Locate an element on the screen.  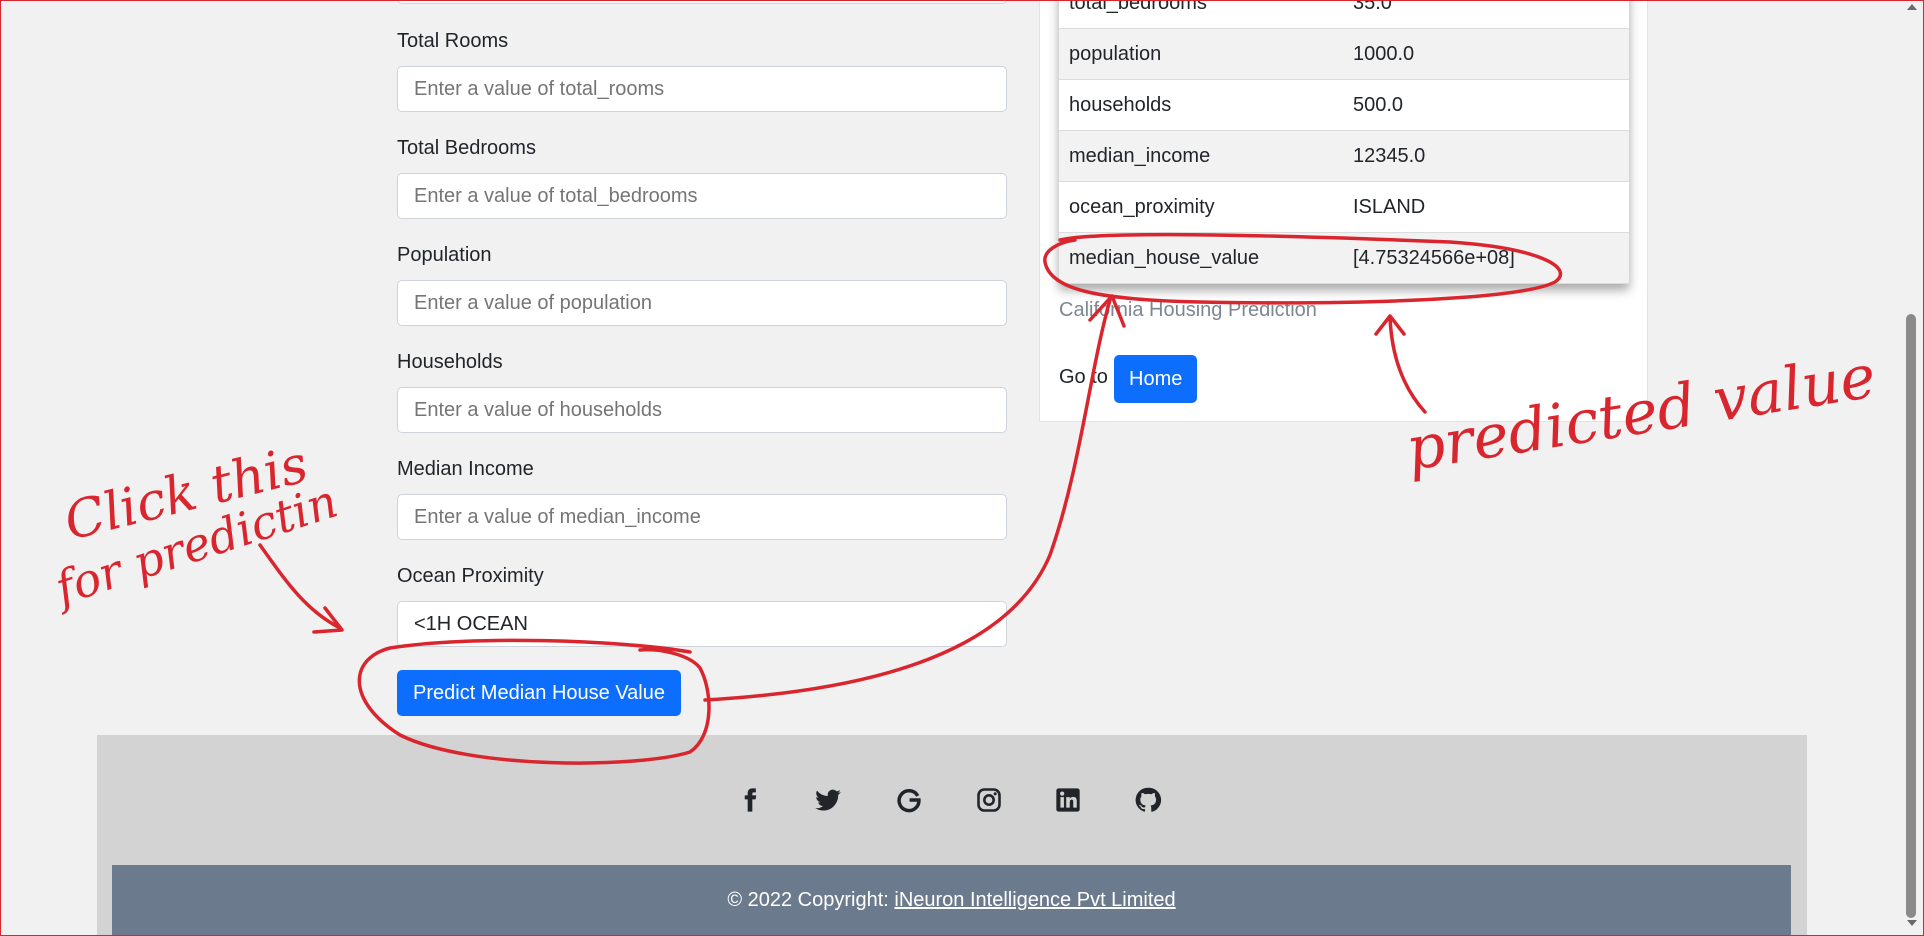
table-row: ocean_proximity ISLAND is located at coordinates (1344, 207).